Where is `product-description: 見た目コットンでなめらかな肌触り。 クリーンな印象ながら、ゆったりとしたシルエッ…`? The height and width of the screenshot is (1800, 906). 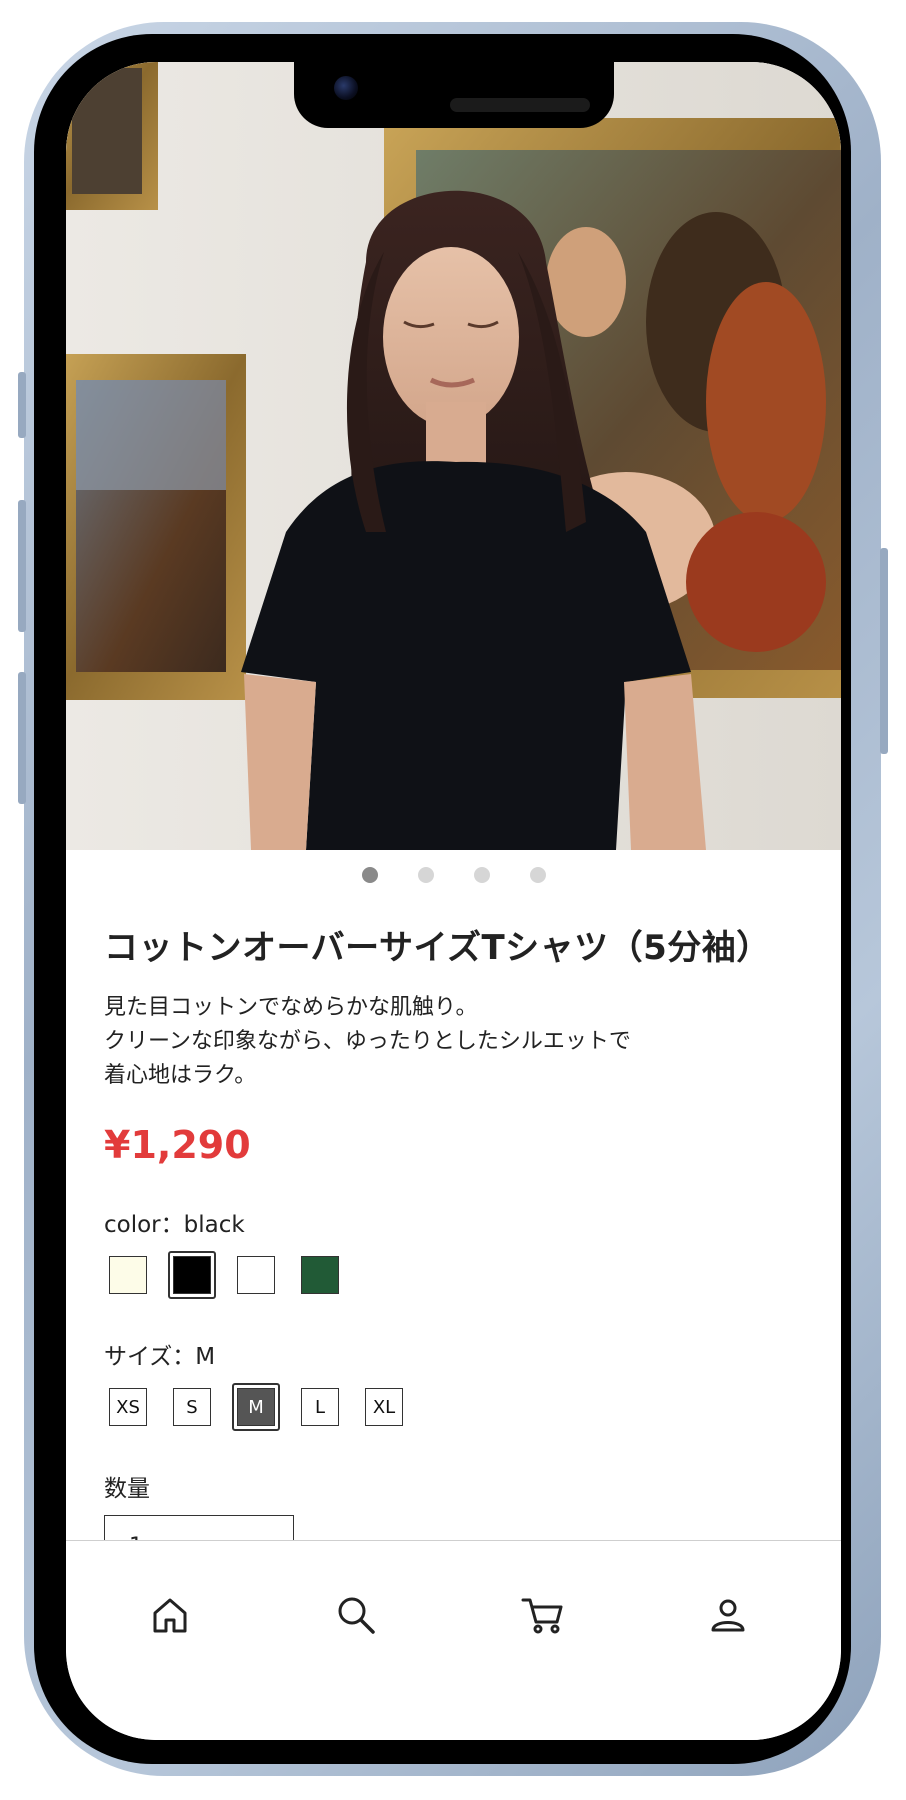
product-description: 見た目コットンでなめらかな肌触り。 クリーンな印象ながら、ゆったりとしたシルエッ… is located at coordinates (454, 1042).